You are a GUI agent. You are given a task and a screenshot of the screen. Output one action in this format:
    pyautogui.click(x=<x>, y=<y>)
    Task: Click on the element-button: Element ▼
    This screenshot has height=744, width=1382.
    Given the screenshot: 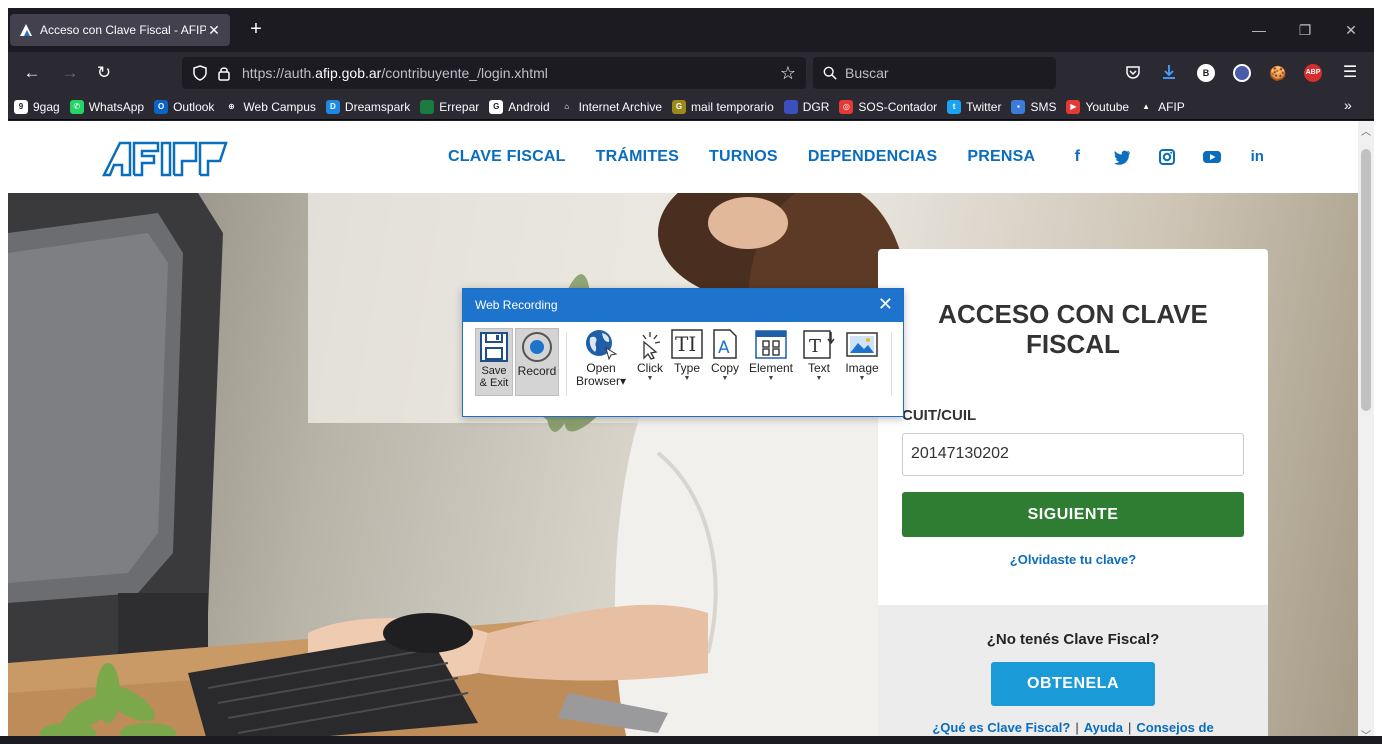 What is the action you would take?
    pyautogui.click(x=771, y=355)
    